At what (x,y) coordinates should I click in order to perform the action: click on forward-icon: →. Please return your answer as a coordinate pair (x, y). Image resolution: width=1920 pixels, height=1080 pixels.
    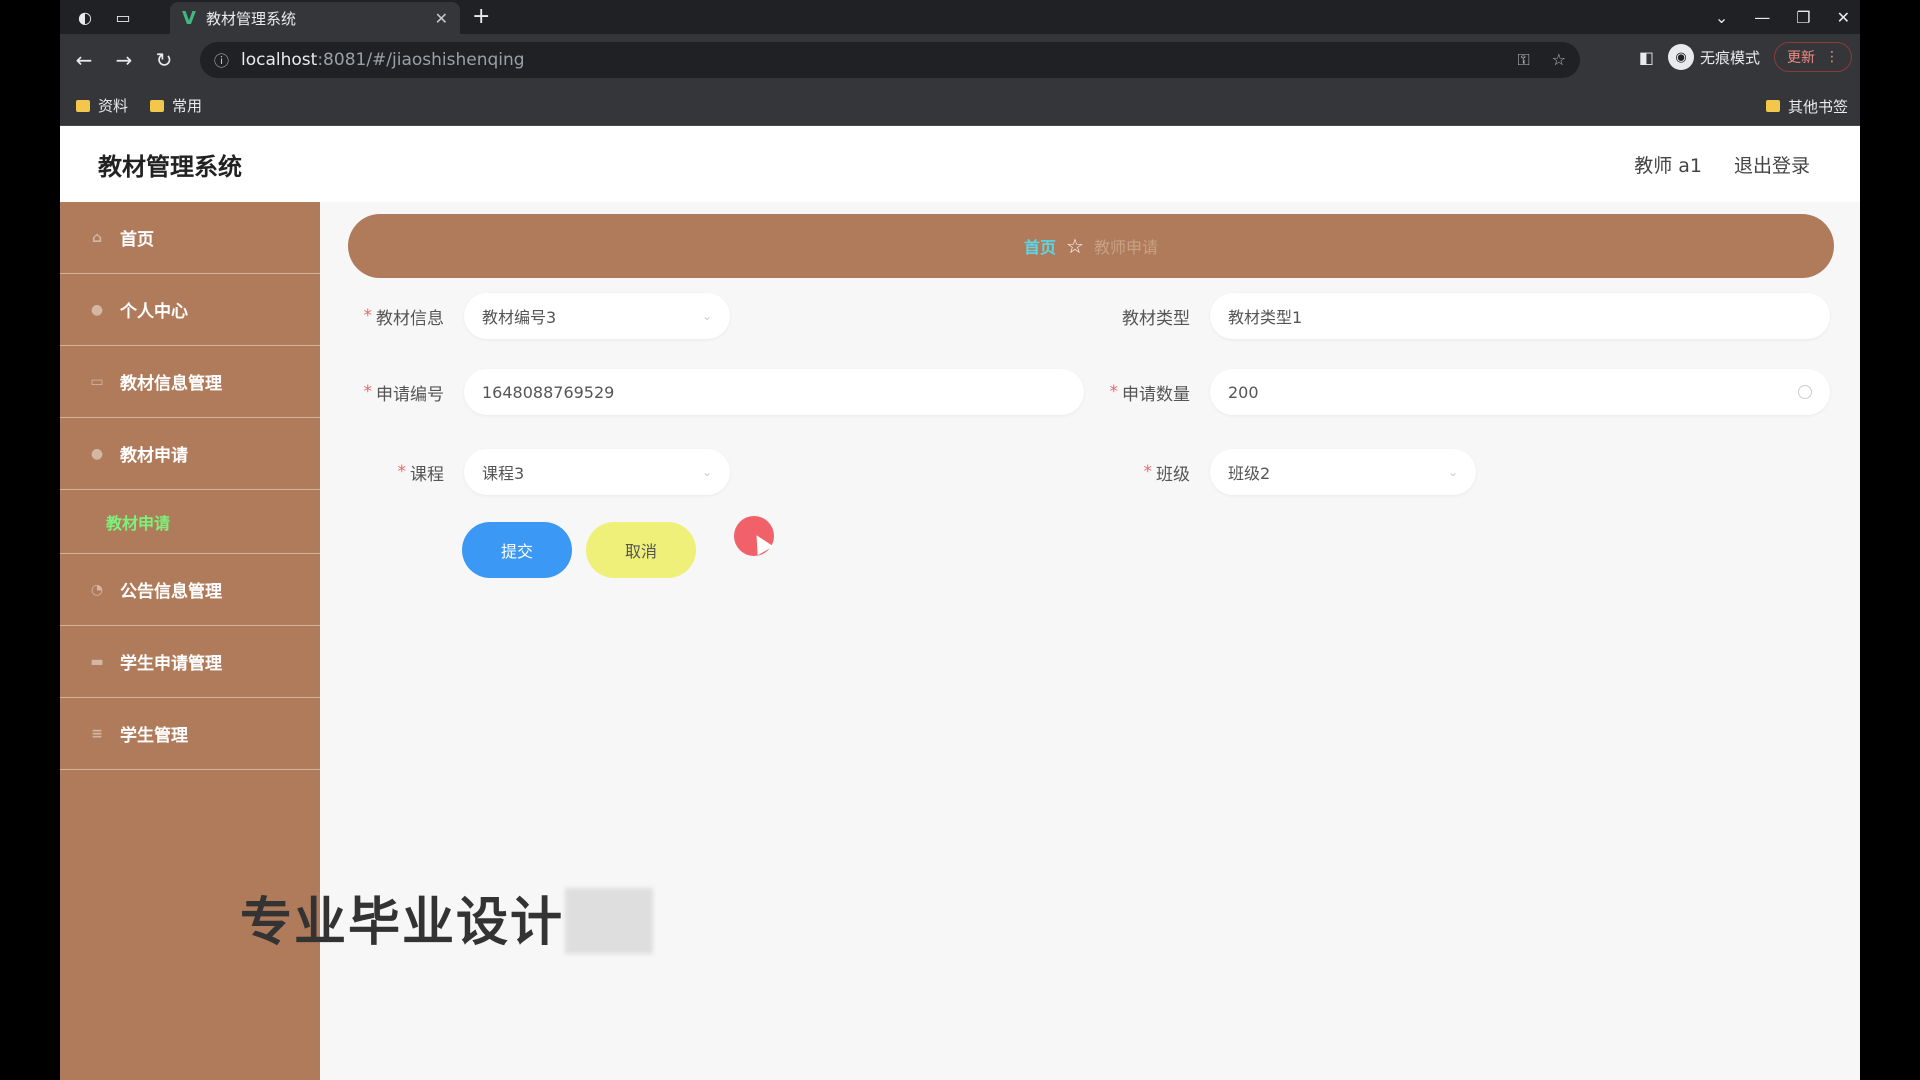
    Looking at the image, I should click on (124, 60).